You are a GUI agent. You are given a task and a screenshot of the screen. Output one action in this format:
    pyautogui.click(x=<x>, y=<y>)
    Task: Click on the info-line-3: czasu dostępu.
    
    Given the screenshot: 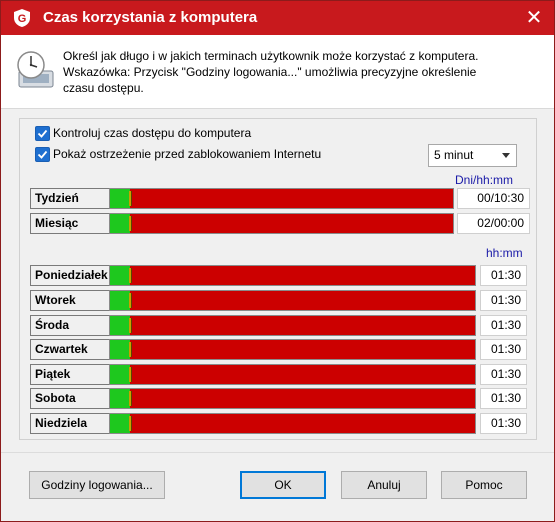 What is the action you would take?
    pyautogui.click(x=103, y=88)
    